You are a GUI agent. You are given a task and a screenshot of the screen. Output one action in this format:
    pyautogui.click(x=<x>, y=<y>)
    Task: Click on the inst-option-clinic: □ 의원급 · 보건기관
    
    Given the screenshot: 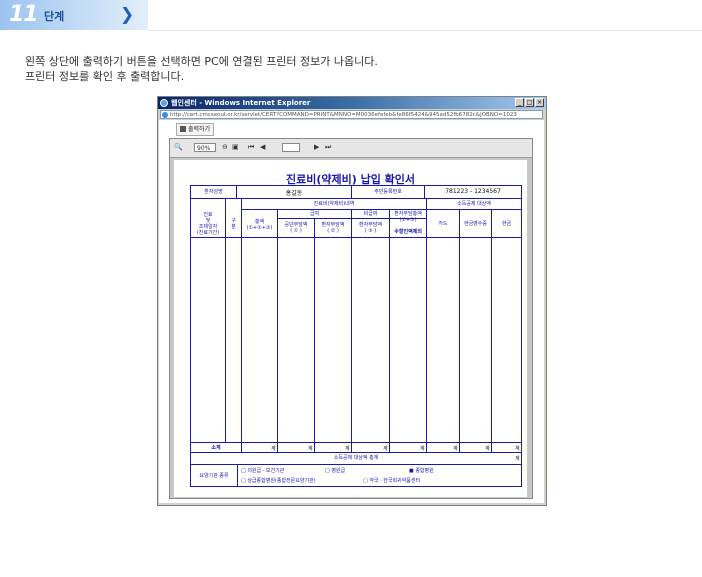 What is the action you would take?
    pyautogui.click(x=263, y=471)
    